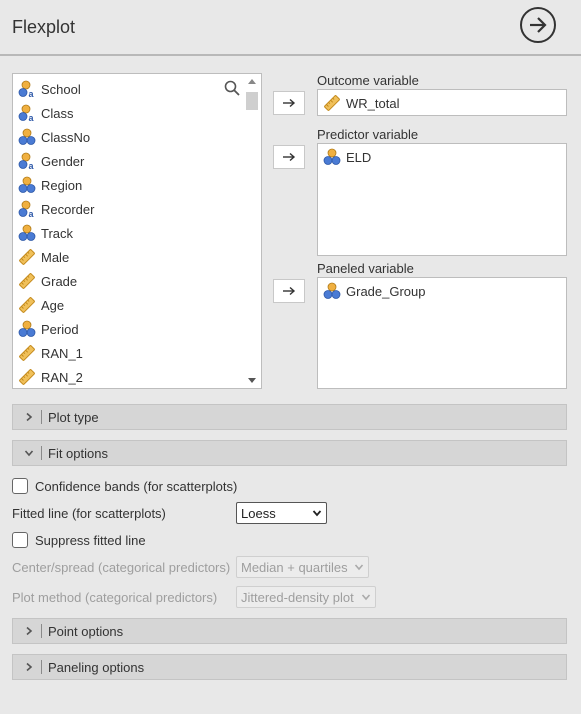 This screenshot has height=714, width=581. What do you see at coordinates (289, 417) in the screenshot?
I see `section-plot-type: Plot type` at bounding box center [289, 417].